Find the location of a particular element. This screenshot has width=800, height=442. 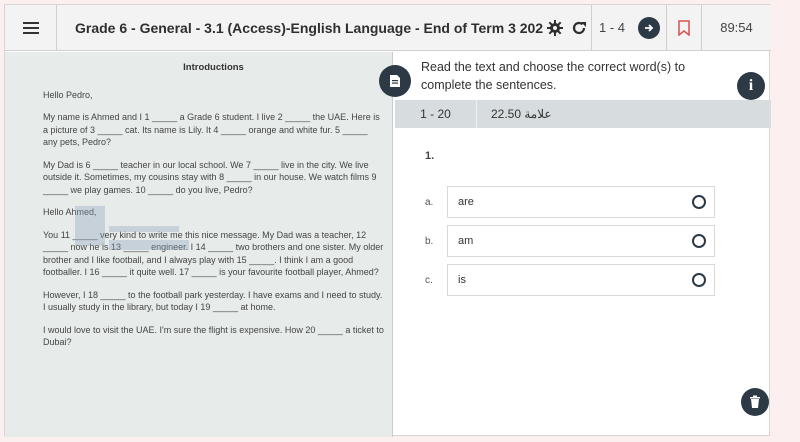

bookmark-icon is located at coordinates (684, 27).